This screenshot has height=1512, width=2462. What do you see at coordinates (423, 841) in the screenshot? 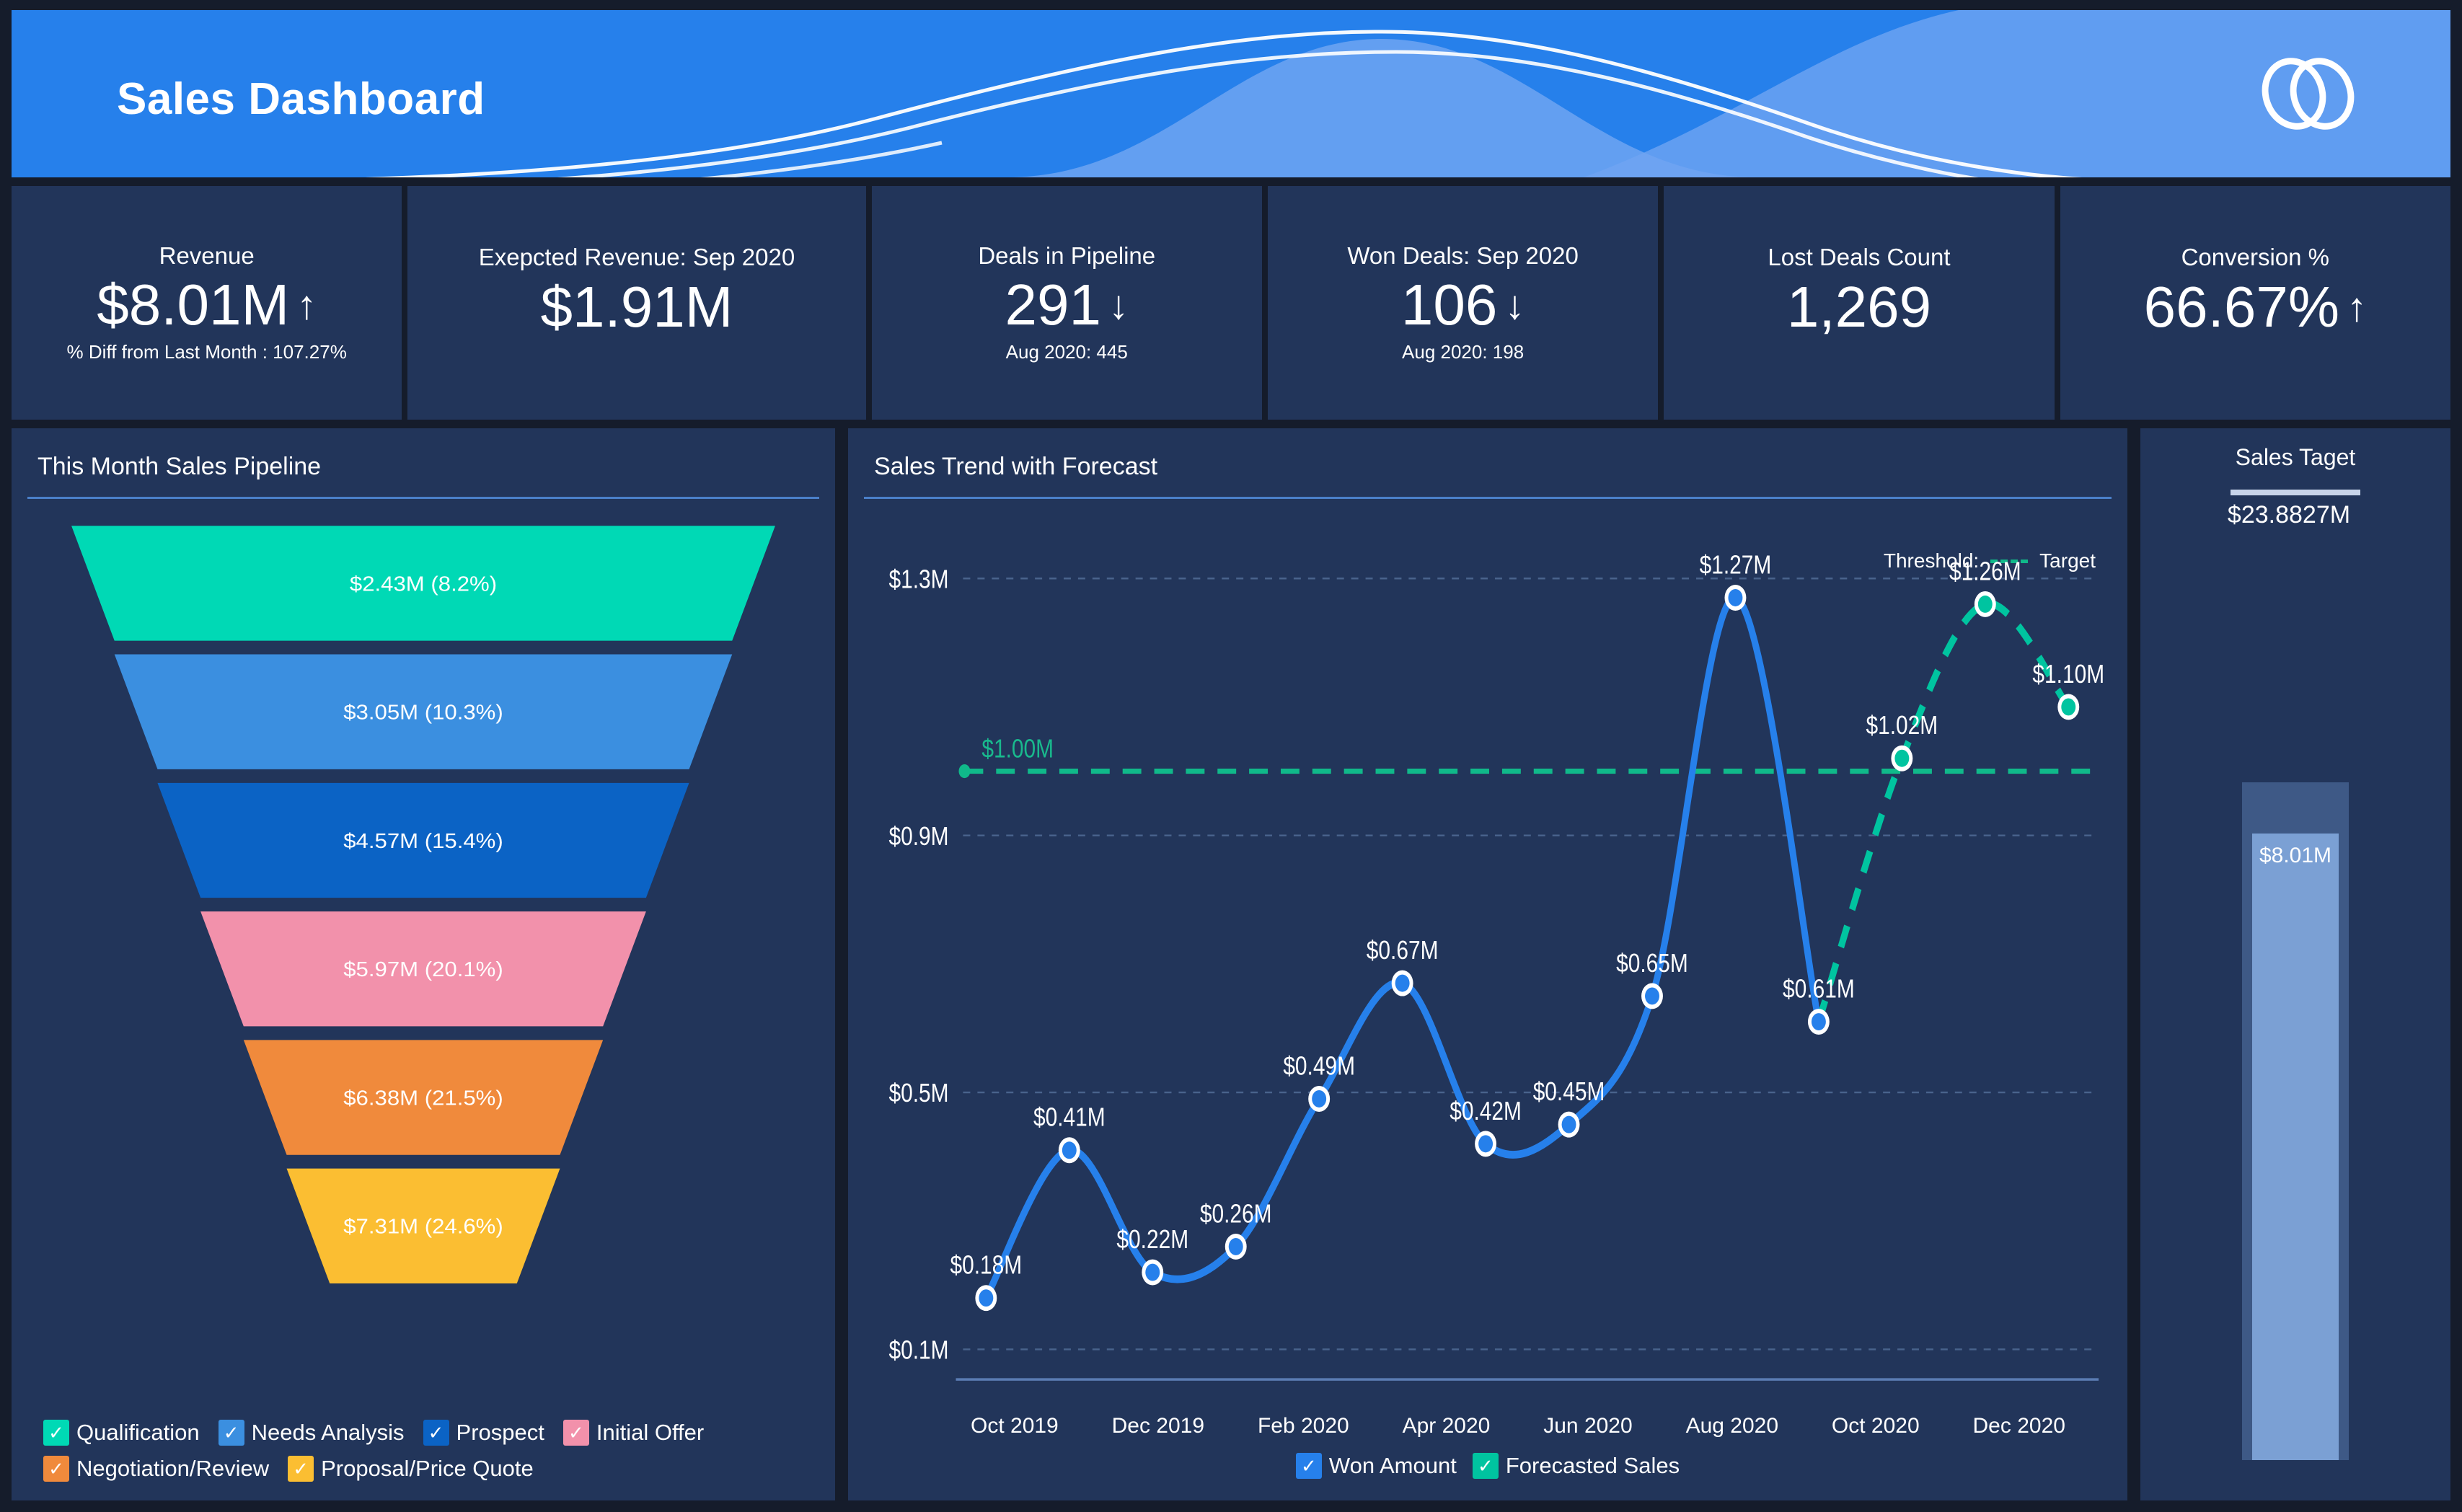
I see `funnel-segment-label: $4.57M (15.4%)` at bounding box center [423, 841].